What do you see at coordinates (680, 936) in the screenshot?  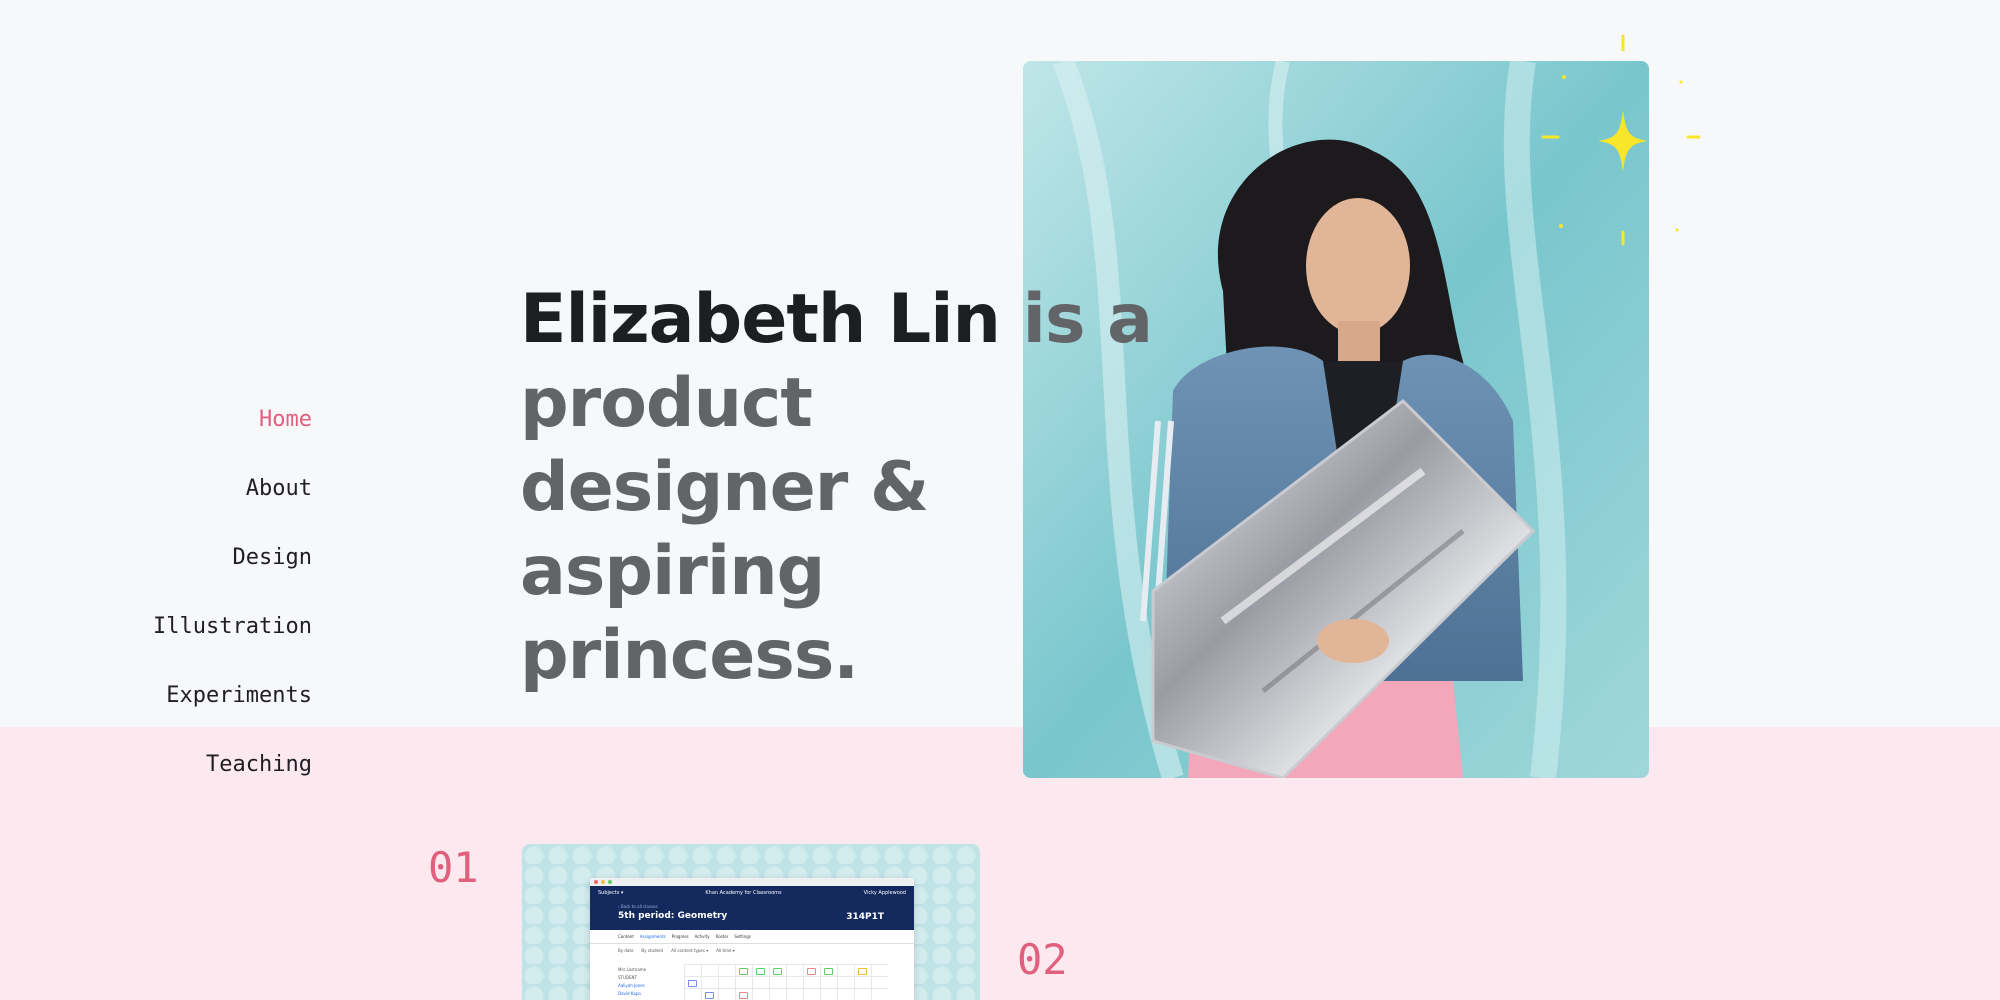 I see `thumbnail-tab: Progress` at bounding box center [680, 936].